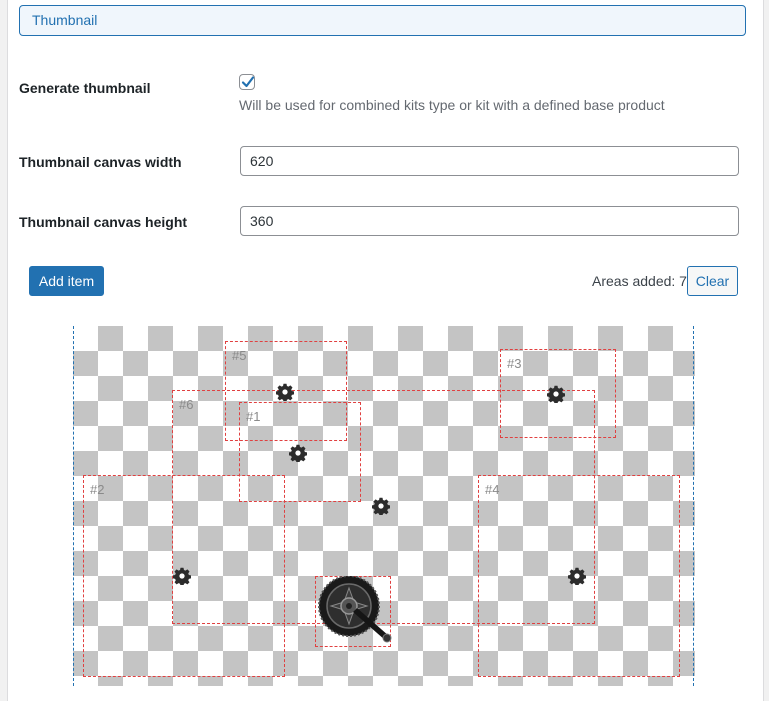  What do you see at coordinates (66, 281) in the screenshot?
I see `add-item-button: Add item` at bounding box center [66, 281].